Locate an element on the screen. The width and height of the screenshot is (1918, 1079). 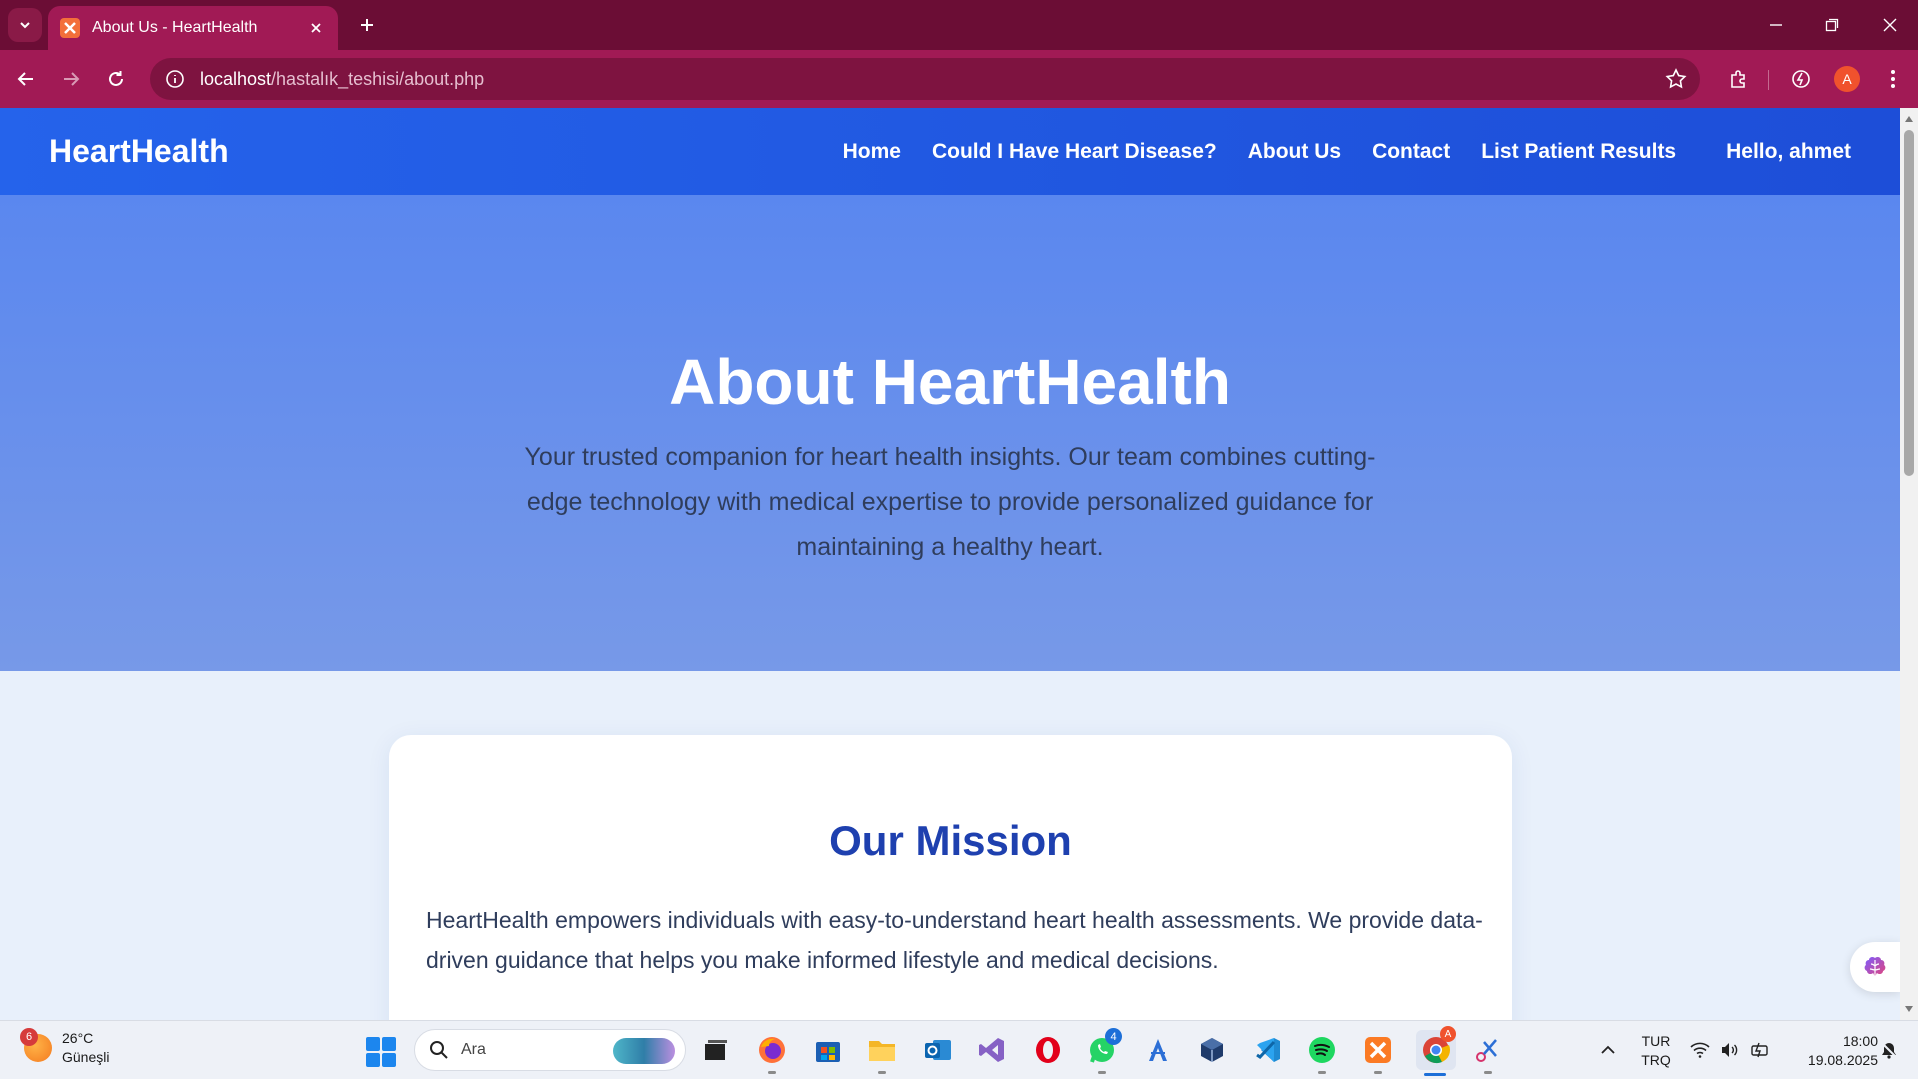
site-info-icon is located at coordinates (175, 79).